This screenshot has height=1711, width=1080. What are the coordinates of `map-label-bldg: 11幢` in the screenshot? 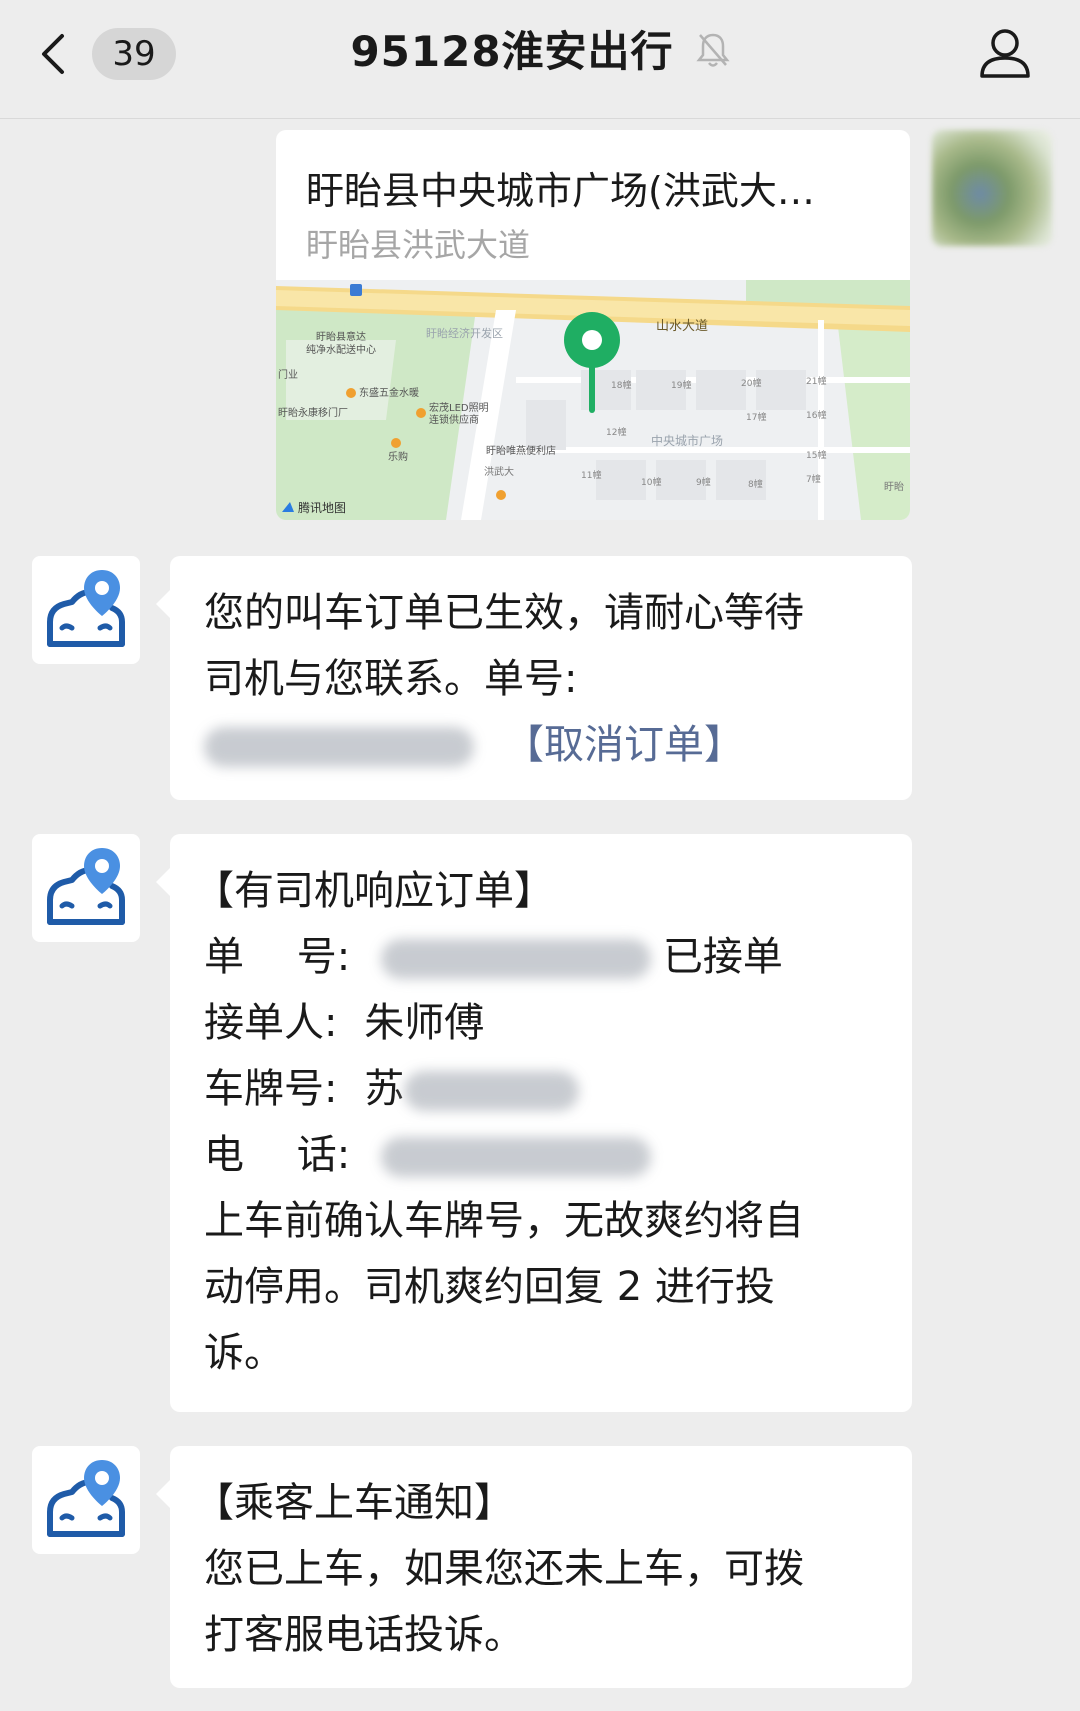 It's located at (591, 475).